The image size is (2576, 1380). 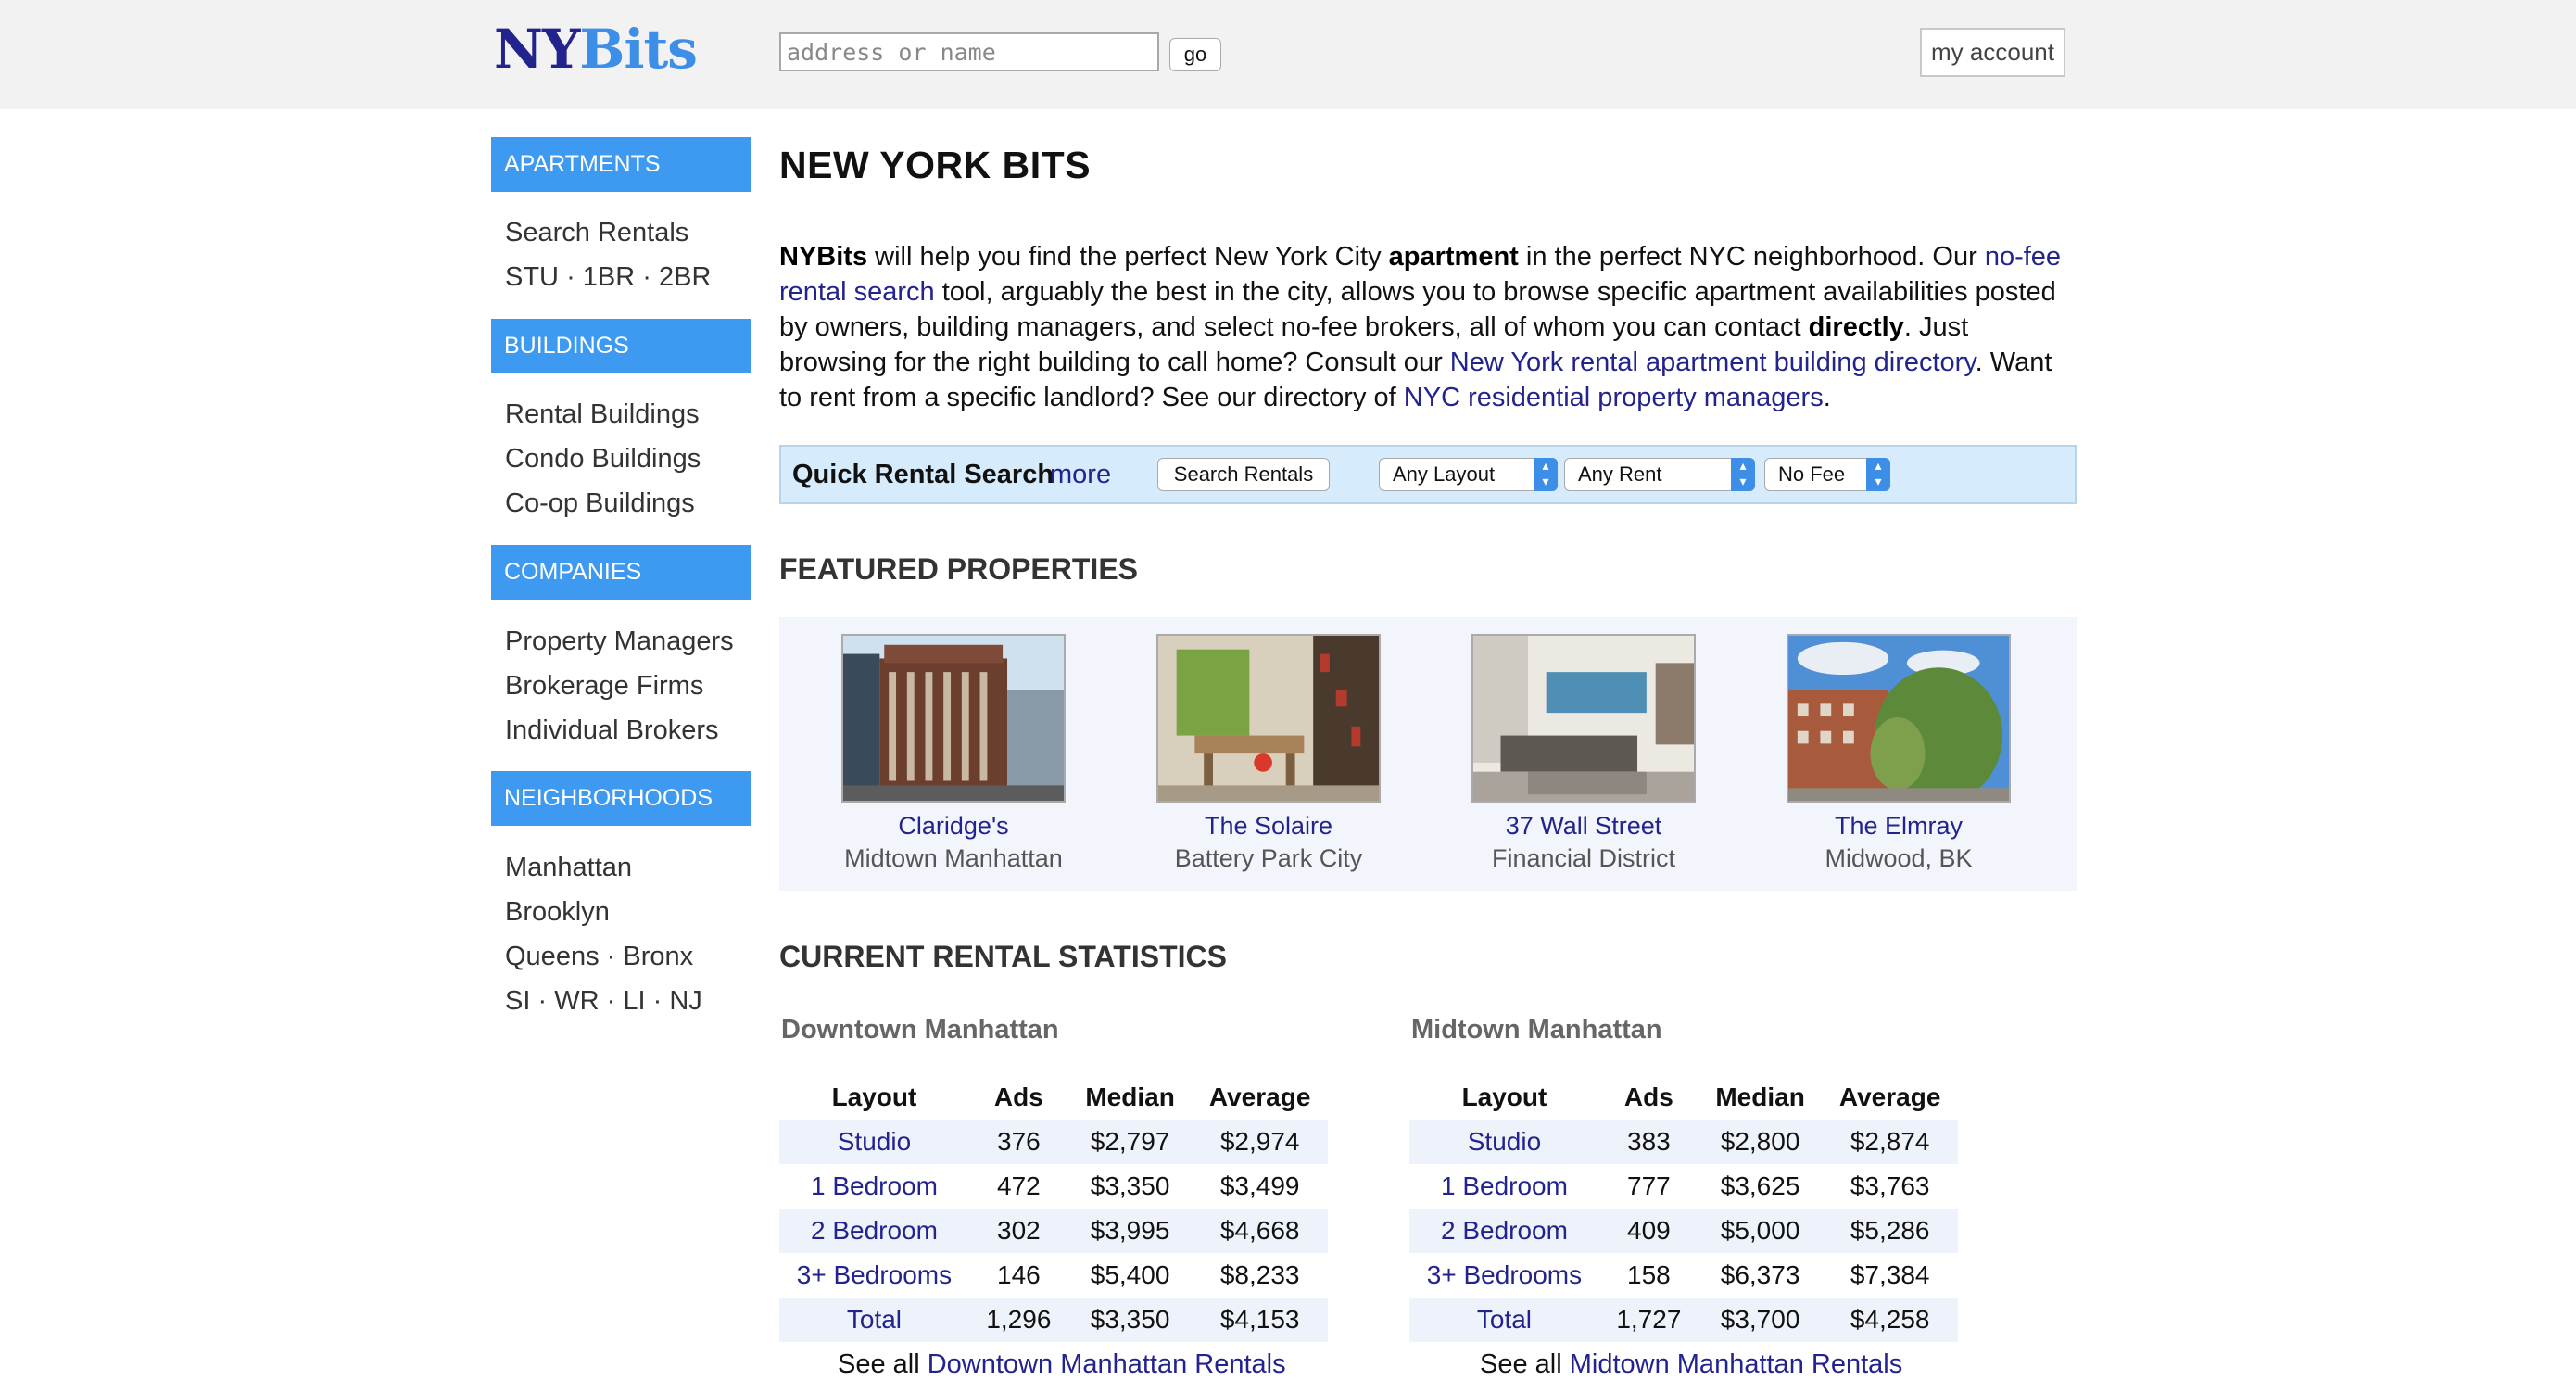 I want to click on table-row: Studio 376 $2,797 $2,974, so click(x=1053, y=1142).